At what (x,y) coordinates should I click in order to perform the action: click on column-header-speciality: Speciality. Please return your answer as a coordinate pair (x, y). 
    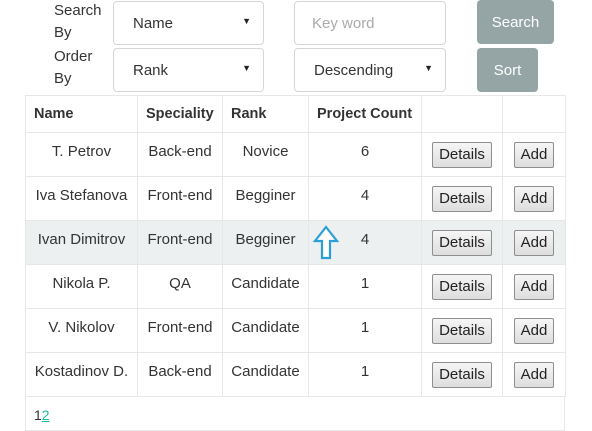
    Looking at the image, I should click on (180, 114).